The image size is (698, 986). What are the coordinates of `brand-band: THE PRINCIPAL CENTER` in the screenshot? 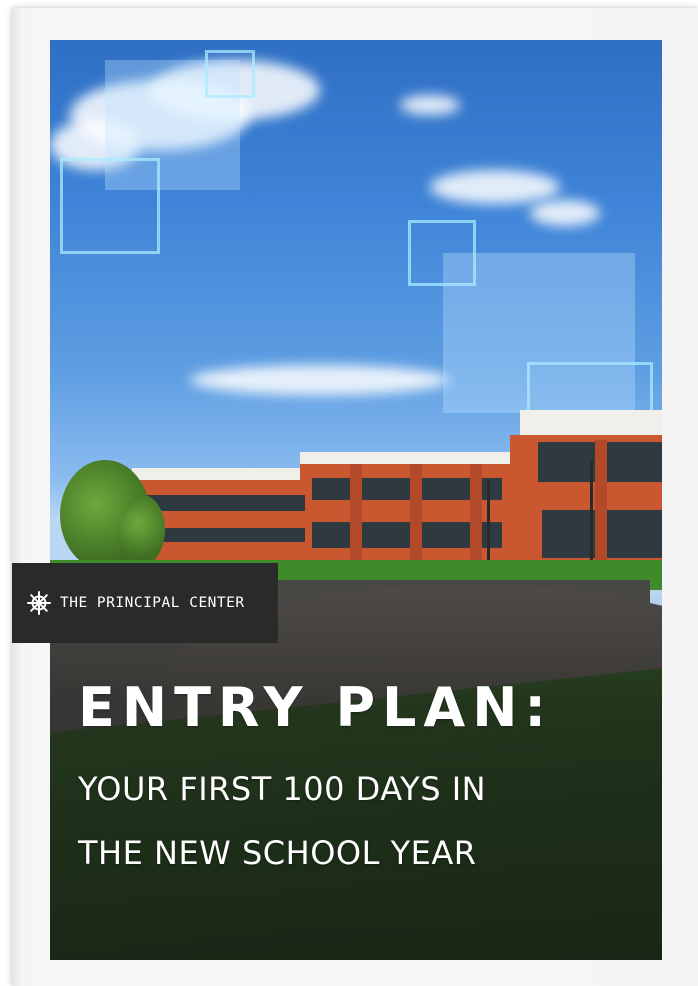 It's located at (145, 603).